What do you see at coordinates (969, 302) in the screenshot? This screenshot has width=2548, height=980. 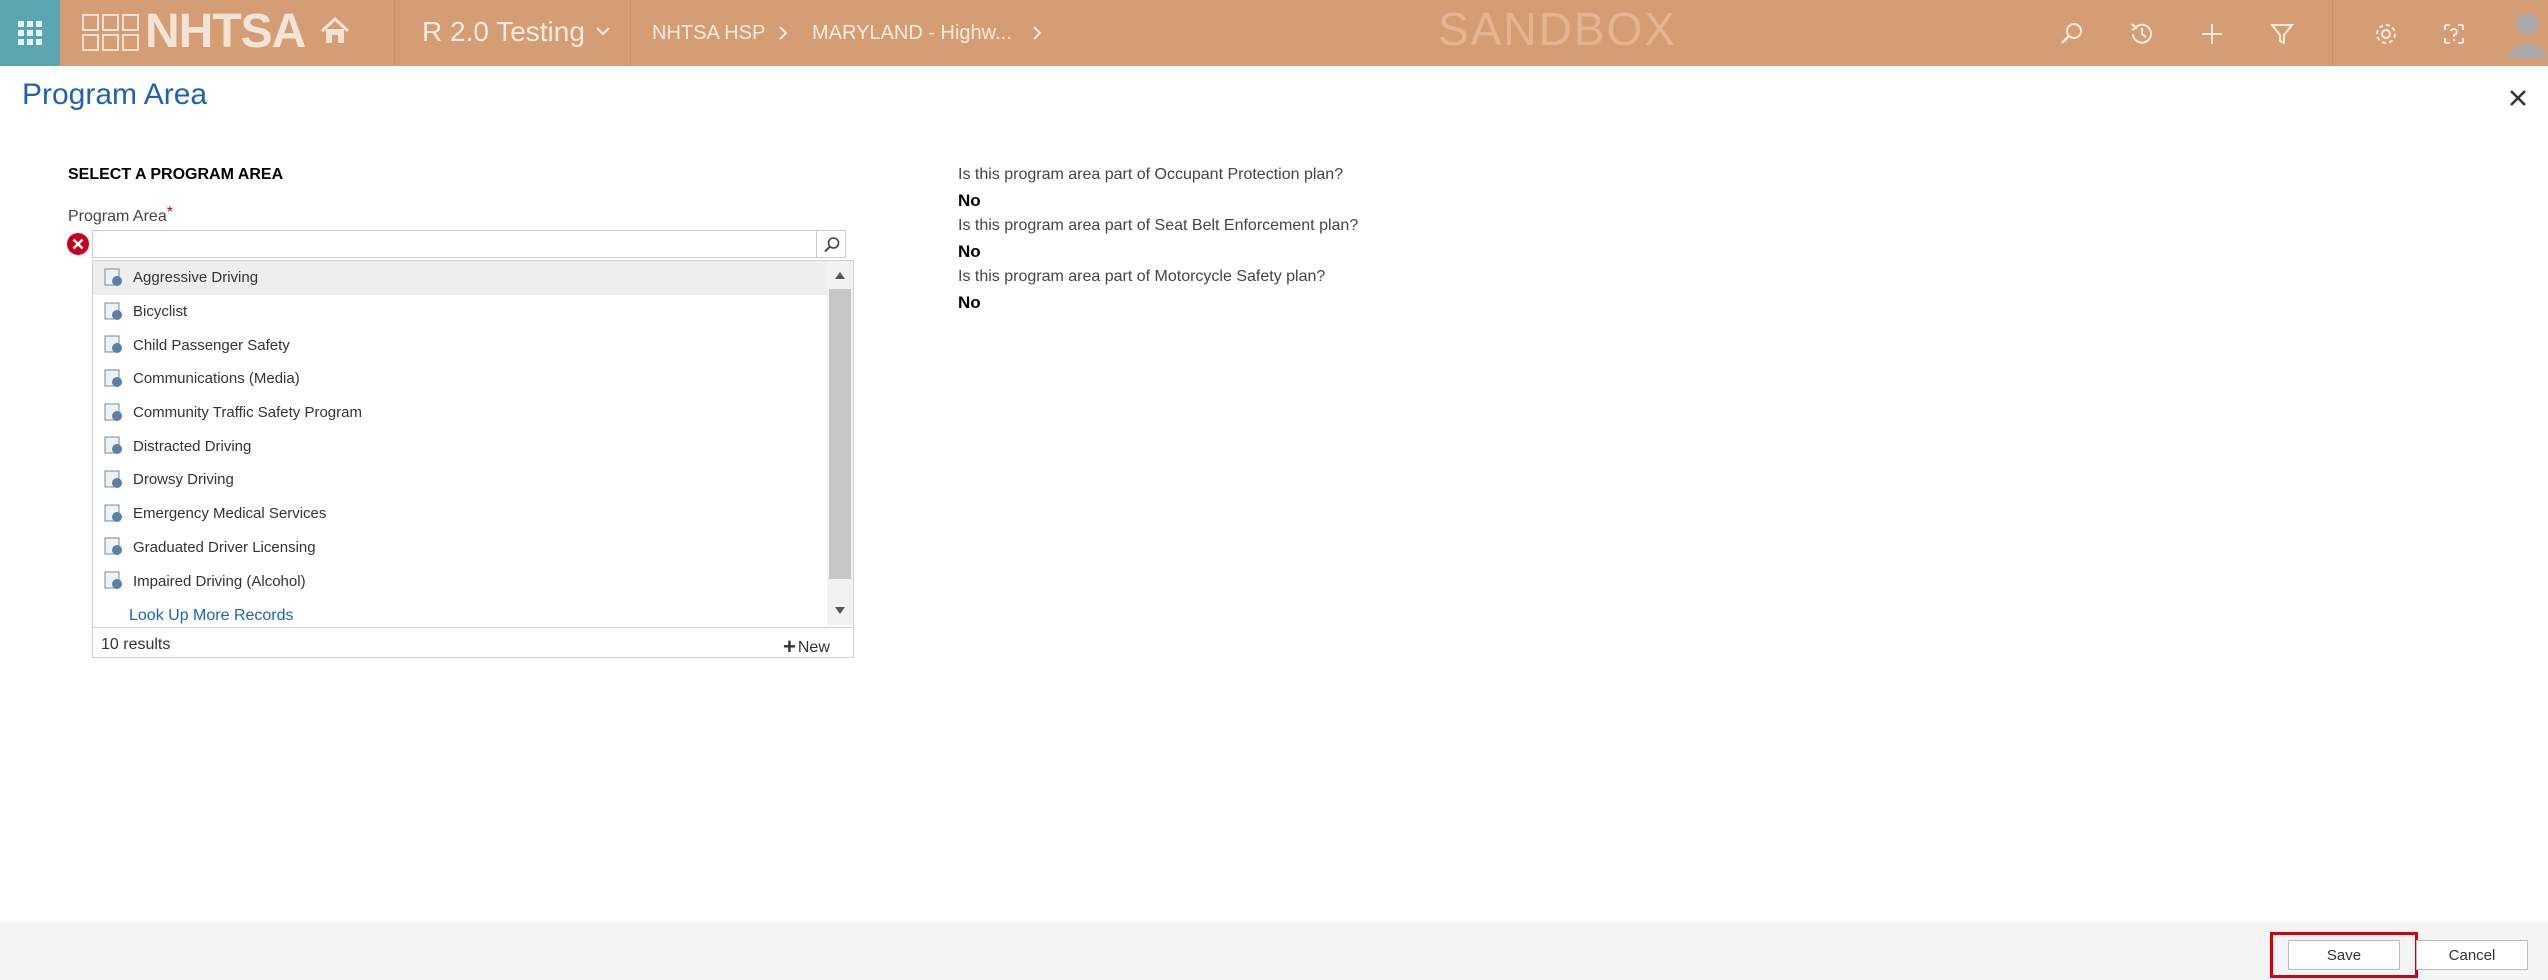 I see `answer-motorcycle-safety: No` at bounding box center [969, 302].